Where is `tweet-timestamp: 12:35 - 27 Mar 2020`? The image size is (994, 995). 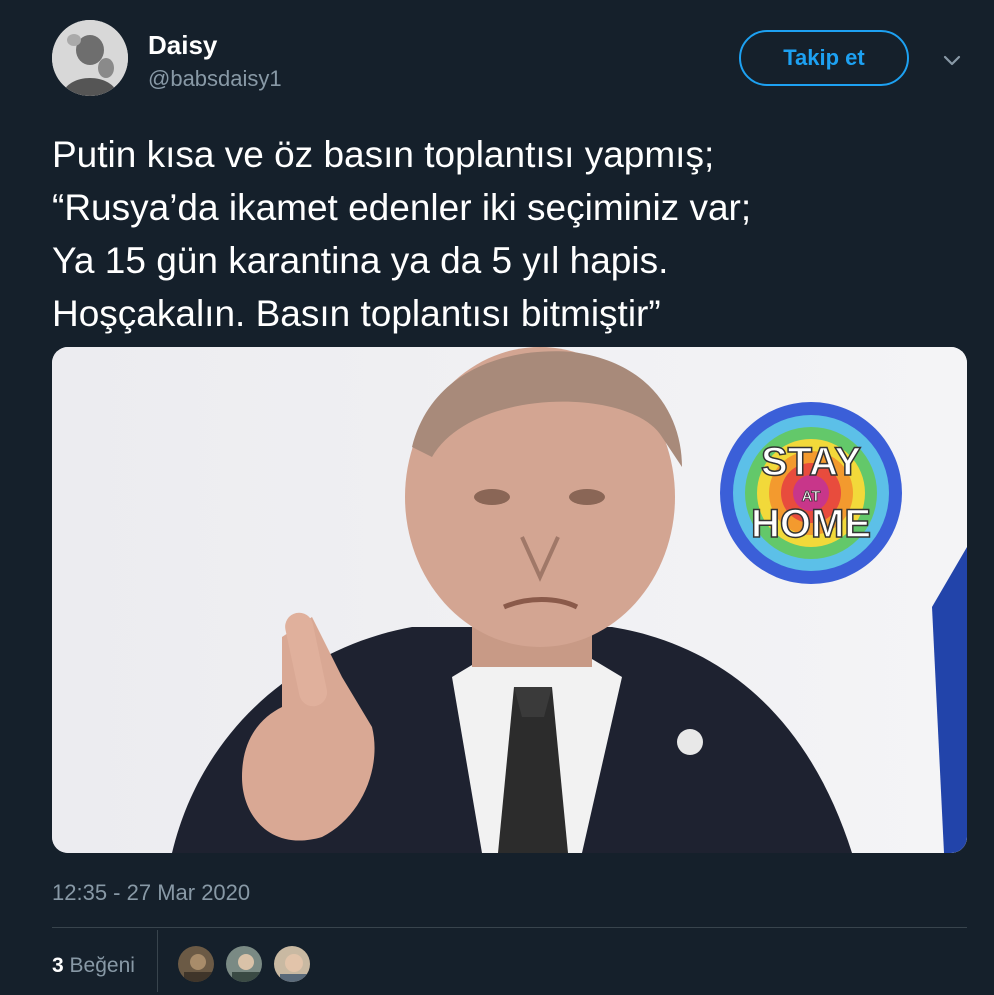
tweet-timestamp: 12:35 - 27 Mar 2020 is located at coordinates (151, 893).